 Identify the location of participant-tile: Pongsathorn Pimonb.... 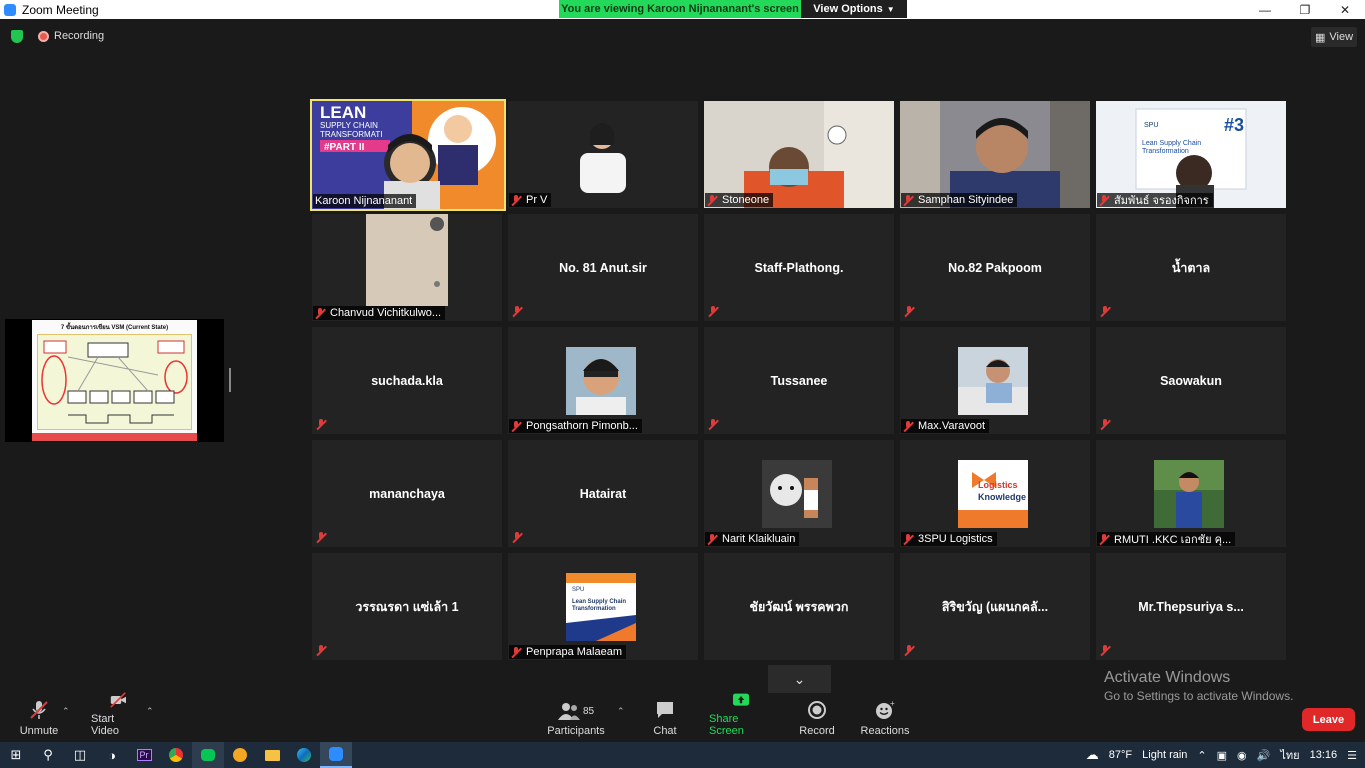
(603, 380).